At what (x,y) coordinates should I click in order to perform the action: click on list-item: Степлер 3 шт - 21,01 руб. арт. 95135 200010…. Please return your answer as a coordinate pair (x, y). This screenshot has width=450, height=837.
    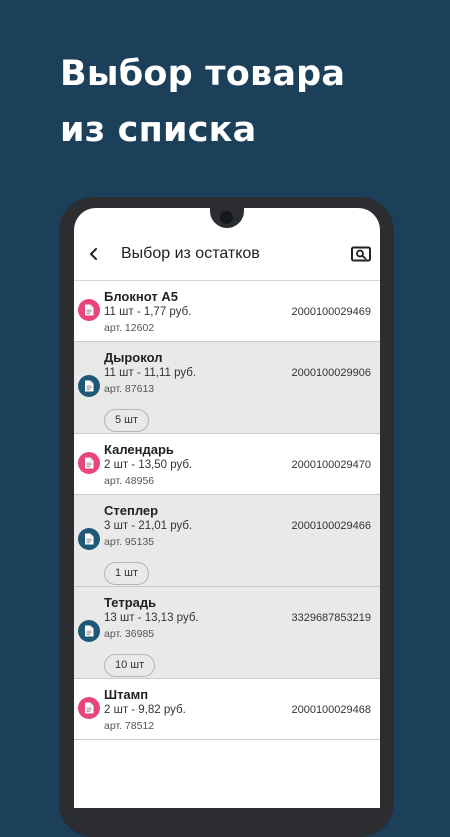
    Looking at the image, I should click on (227, 541).